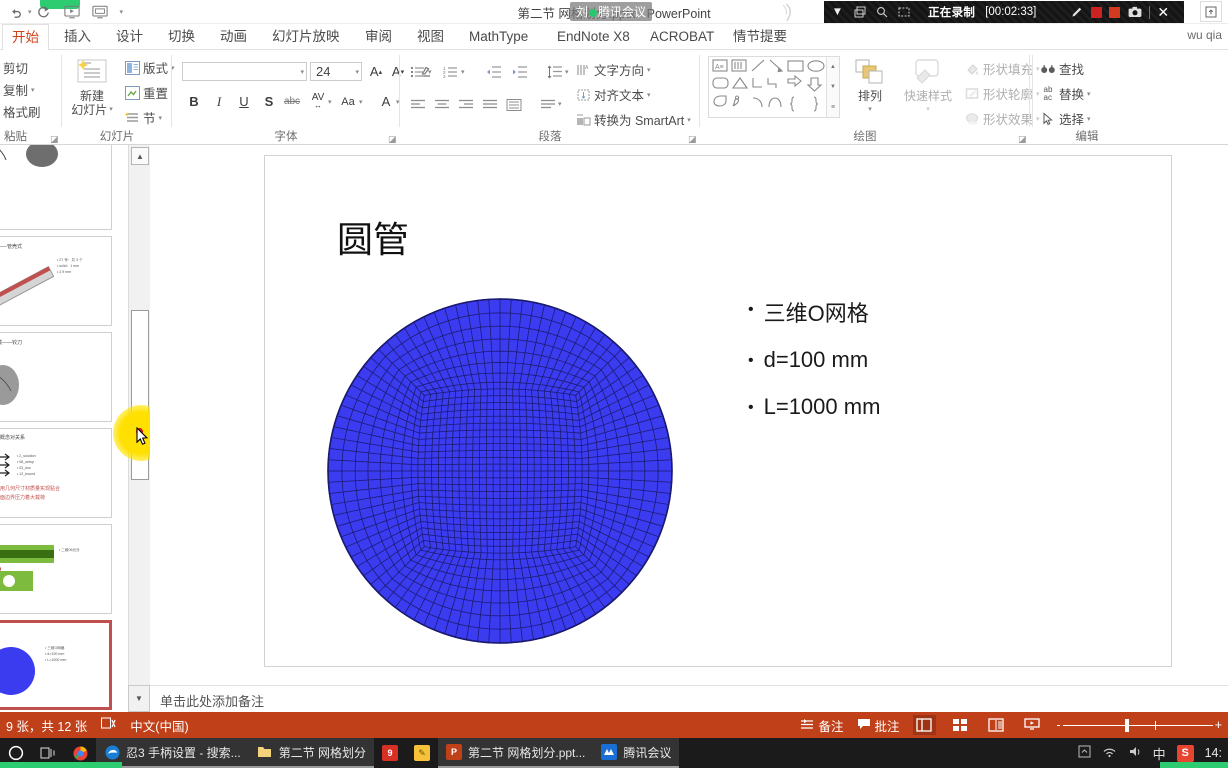 This screenshot has width=1228, height=768. Describe the element at coordinates (837, 12) in the screenshot. I see `chevron-down-icon: ▼` at that location.